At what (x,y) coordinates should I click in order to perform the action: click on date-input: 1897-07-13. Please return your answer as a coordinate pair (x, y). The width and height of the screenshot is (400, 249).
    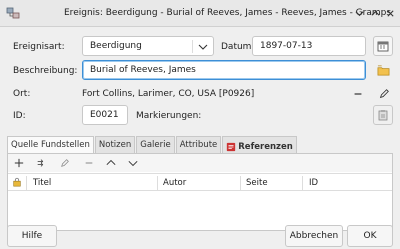
    Looking at the image, I should click on (309, 46).